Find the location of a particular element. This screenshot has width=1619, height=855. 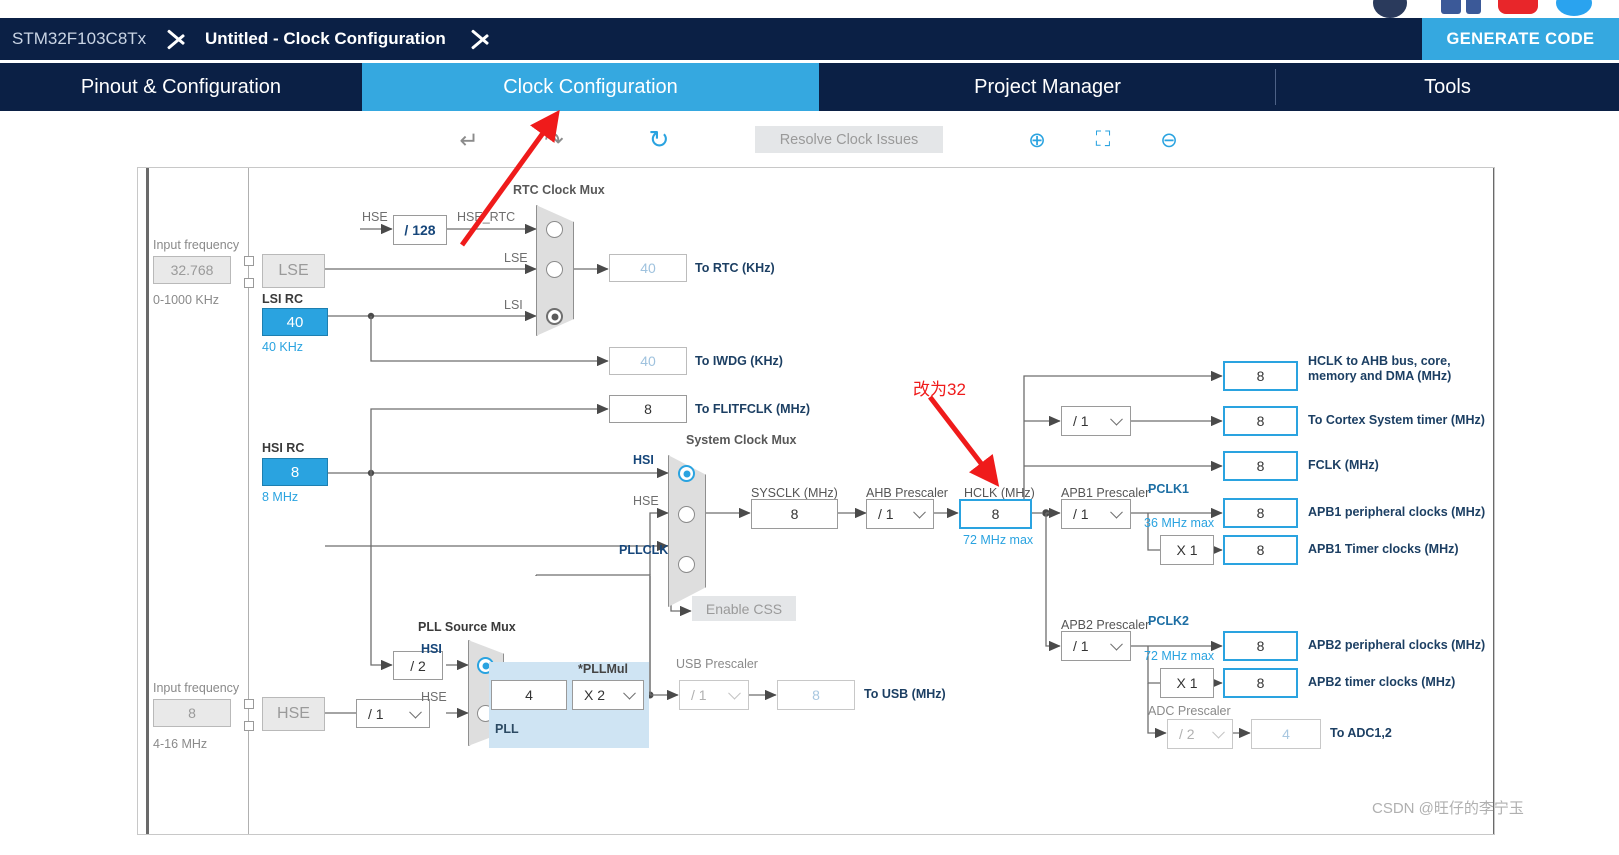

tab-tools: Tools is located at coordinates (1447, 87).